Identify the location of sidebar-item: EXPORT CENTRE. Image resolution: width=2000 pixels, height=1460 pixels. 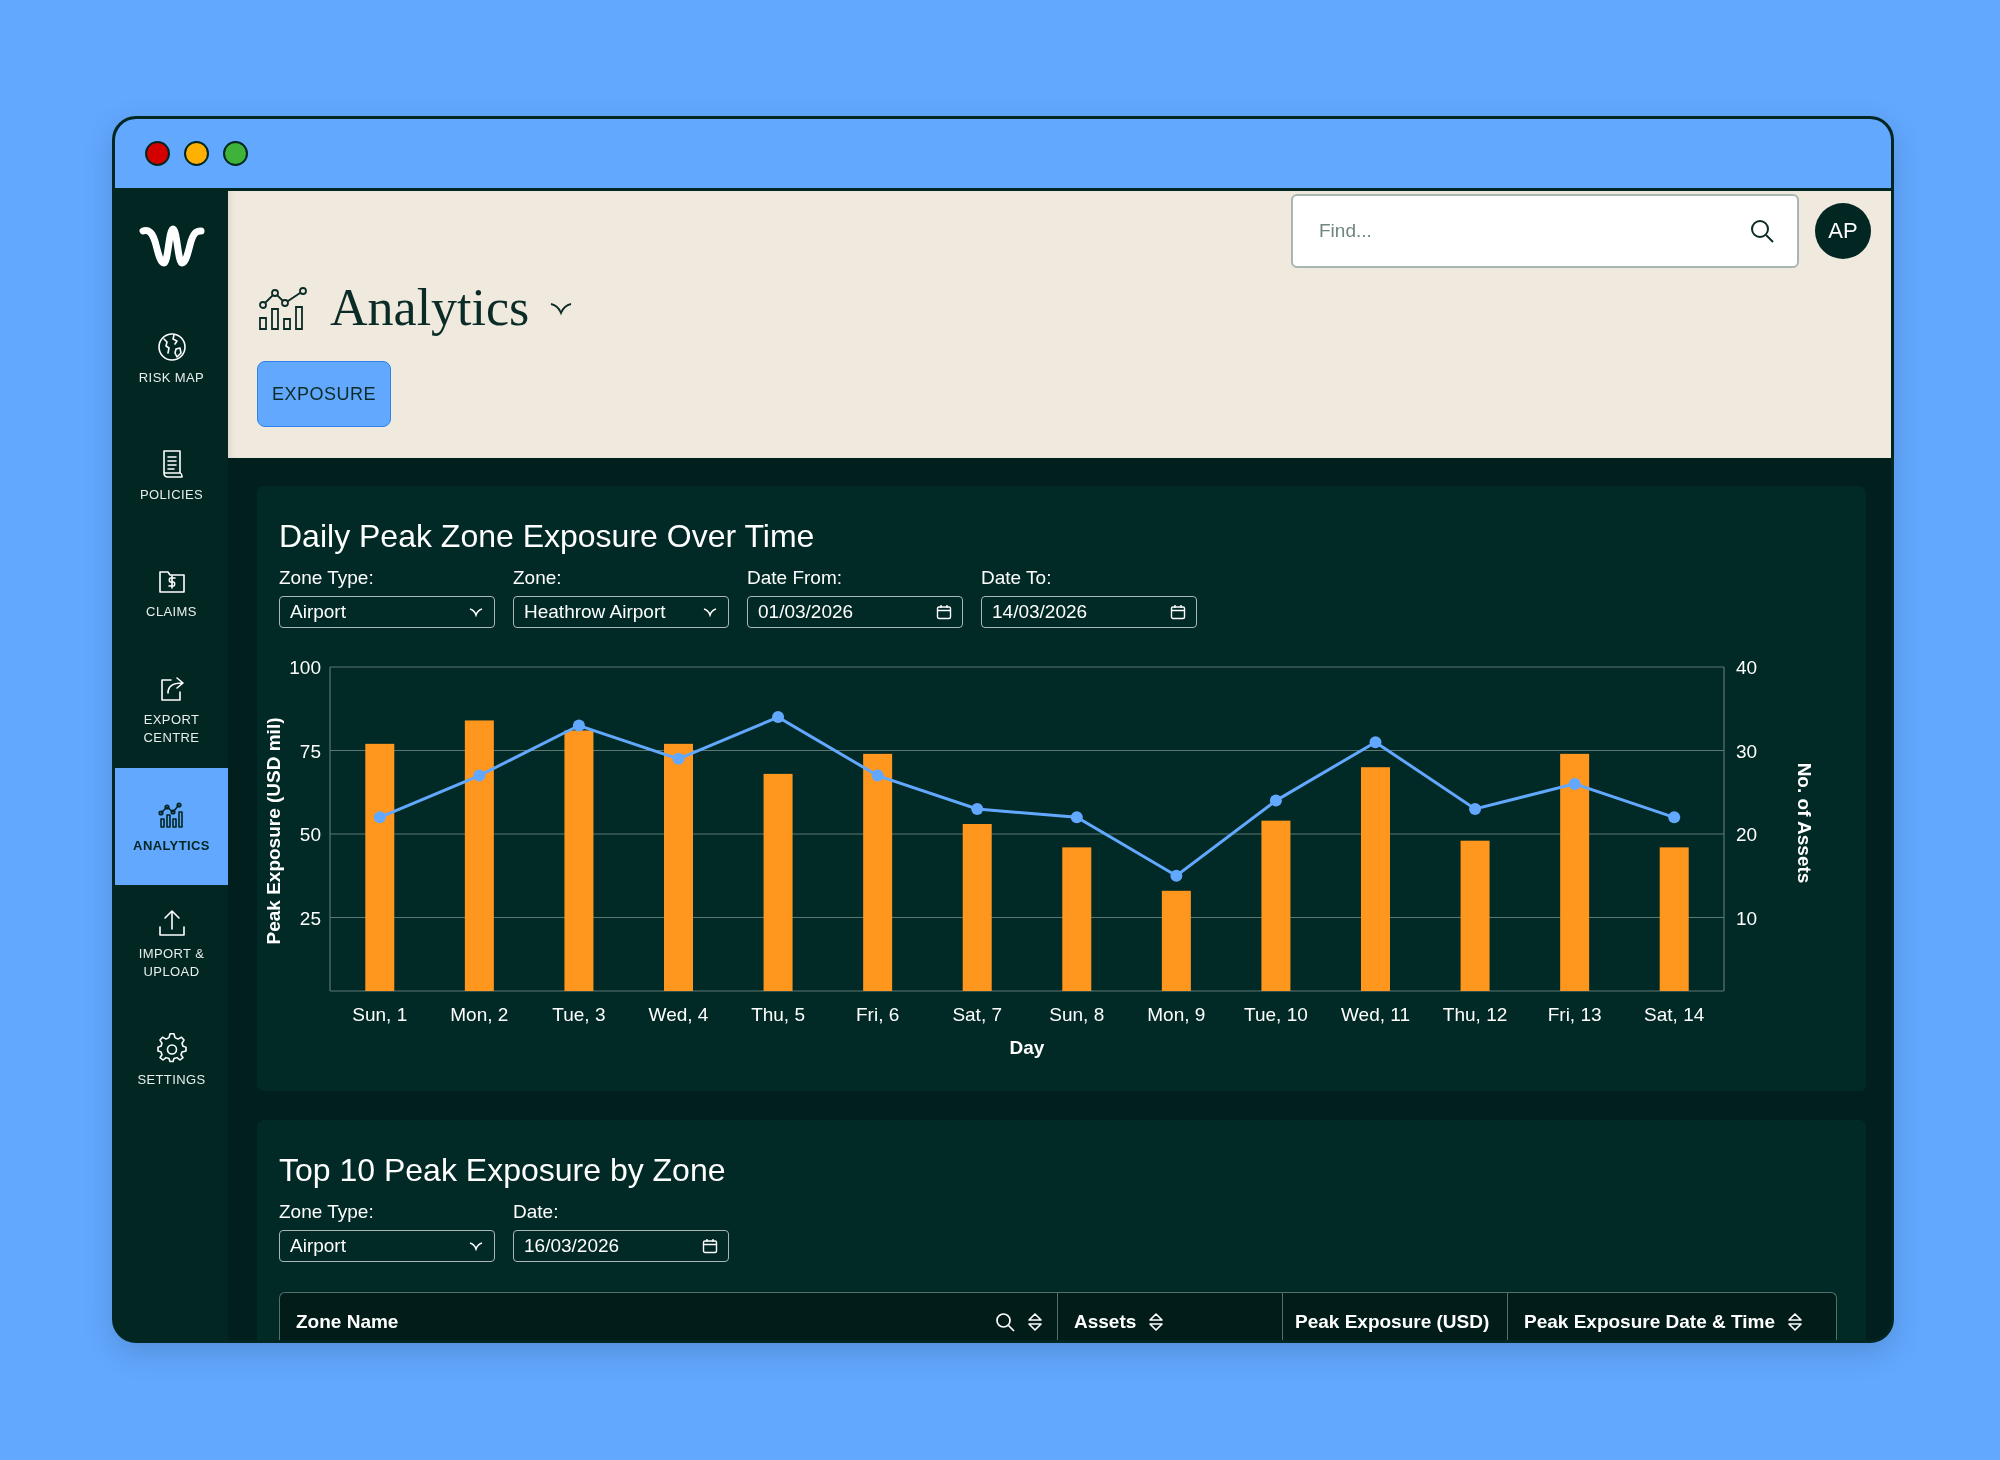
(171, 709).